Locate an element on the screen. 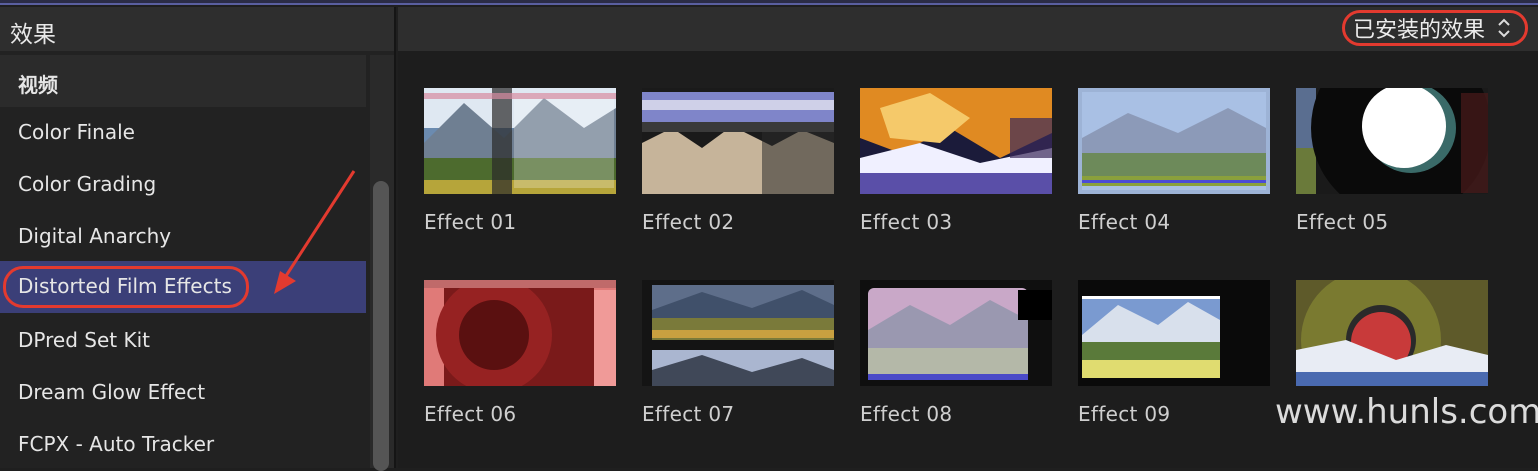  sidebar-item-distorted-film-effects: Distorted Film Effects is located at coordinates (183, 287).